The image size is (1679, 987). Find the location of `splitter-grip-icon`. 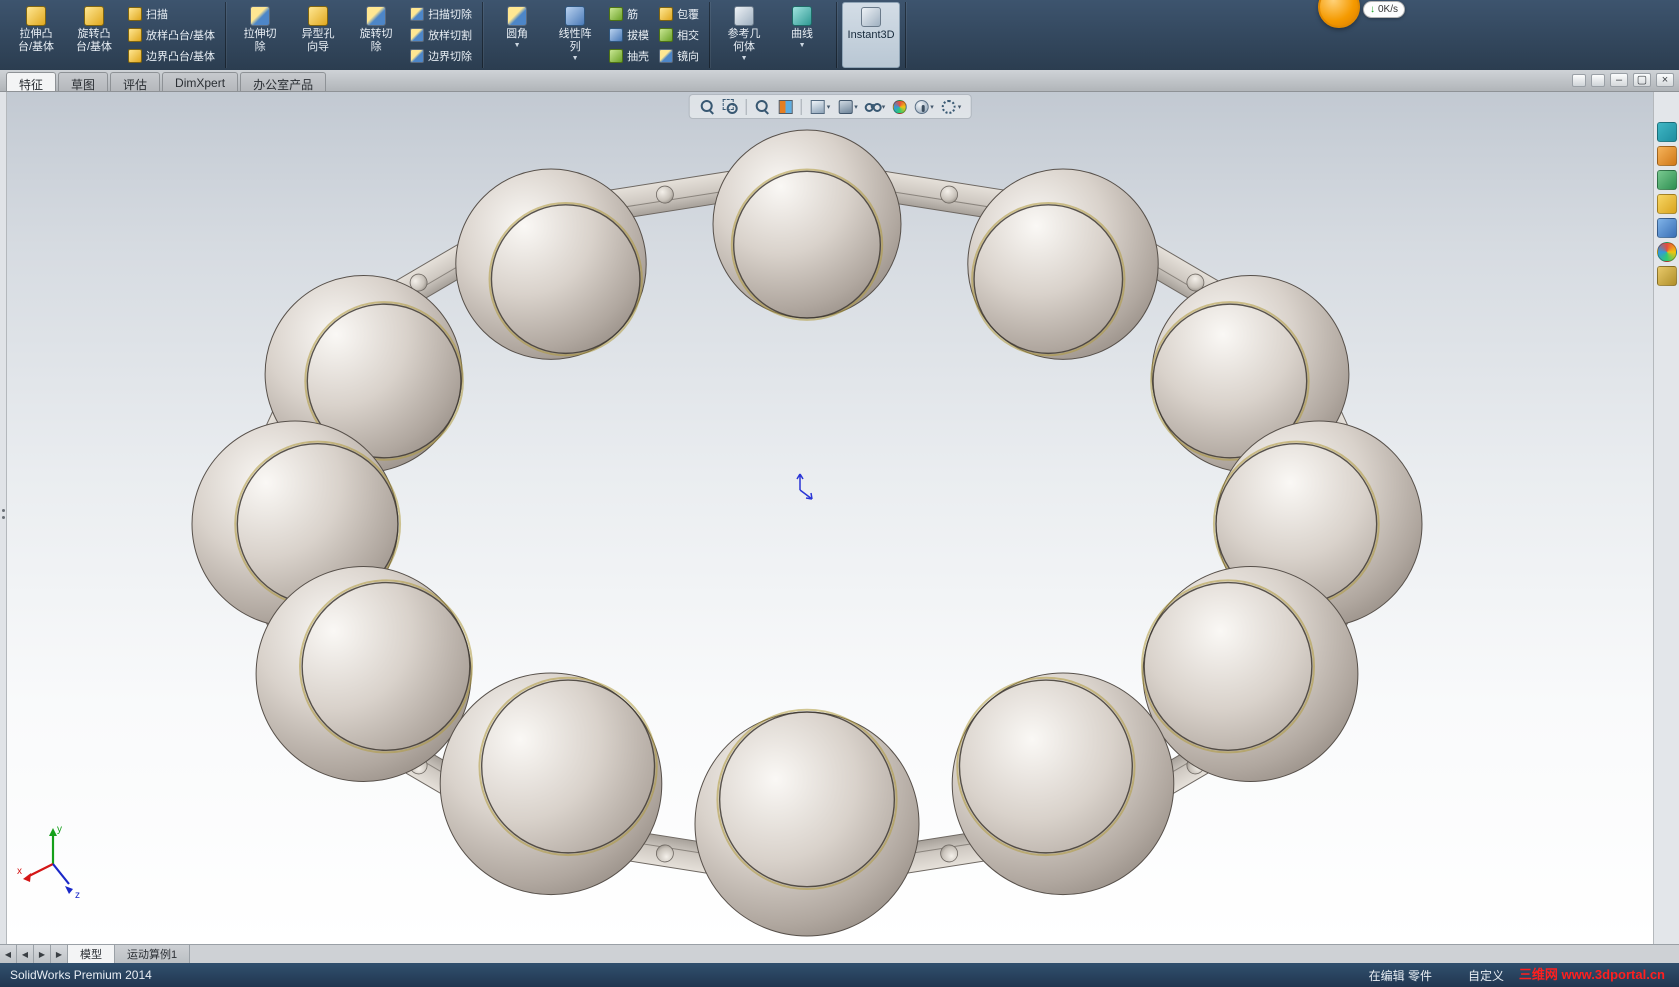

splitter-grip-icon is located at coordinates (3, 511).